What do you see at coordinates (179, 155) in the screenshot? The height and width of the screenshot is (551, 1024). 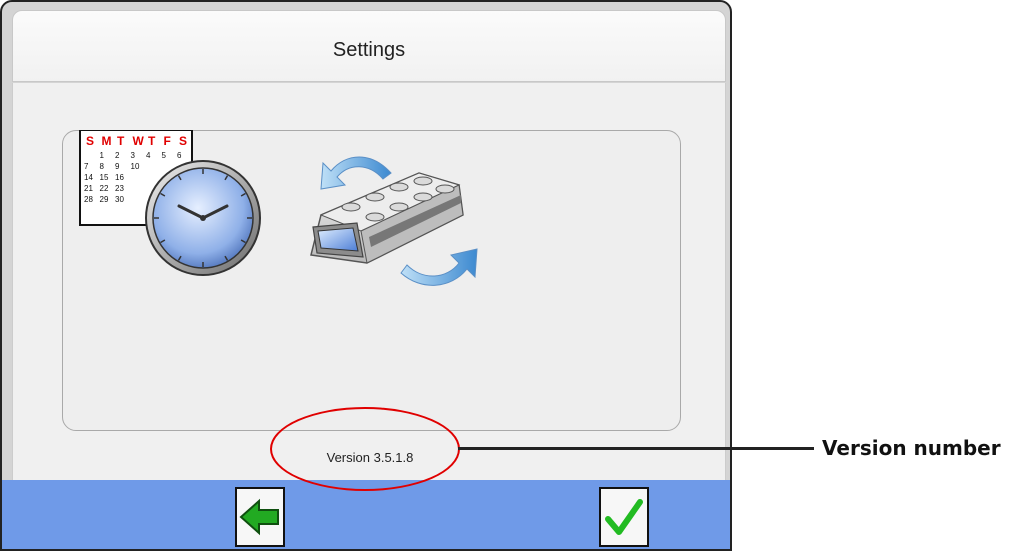 I see `calendar-date: 6` at bounding box center [179, 155].